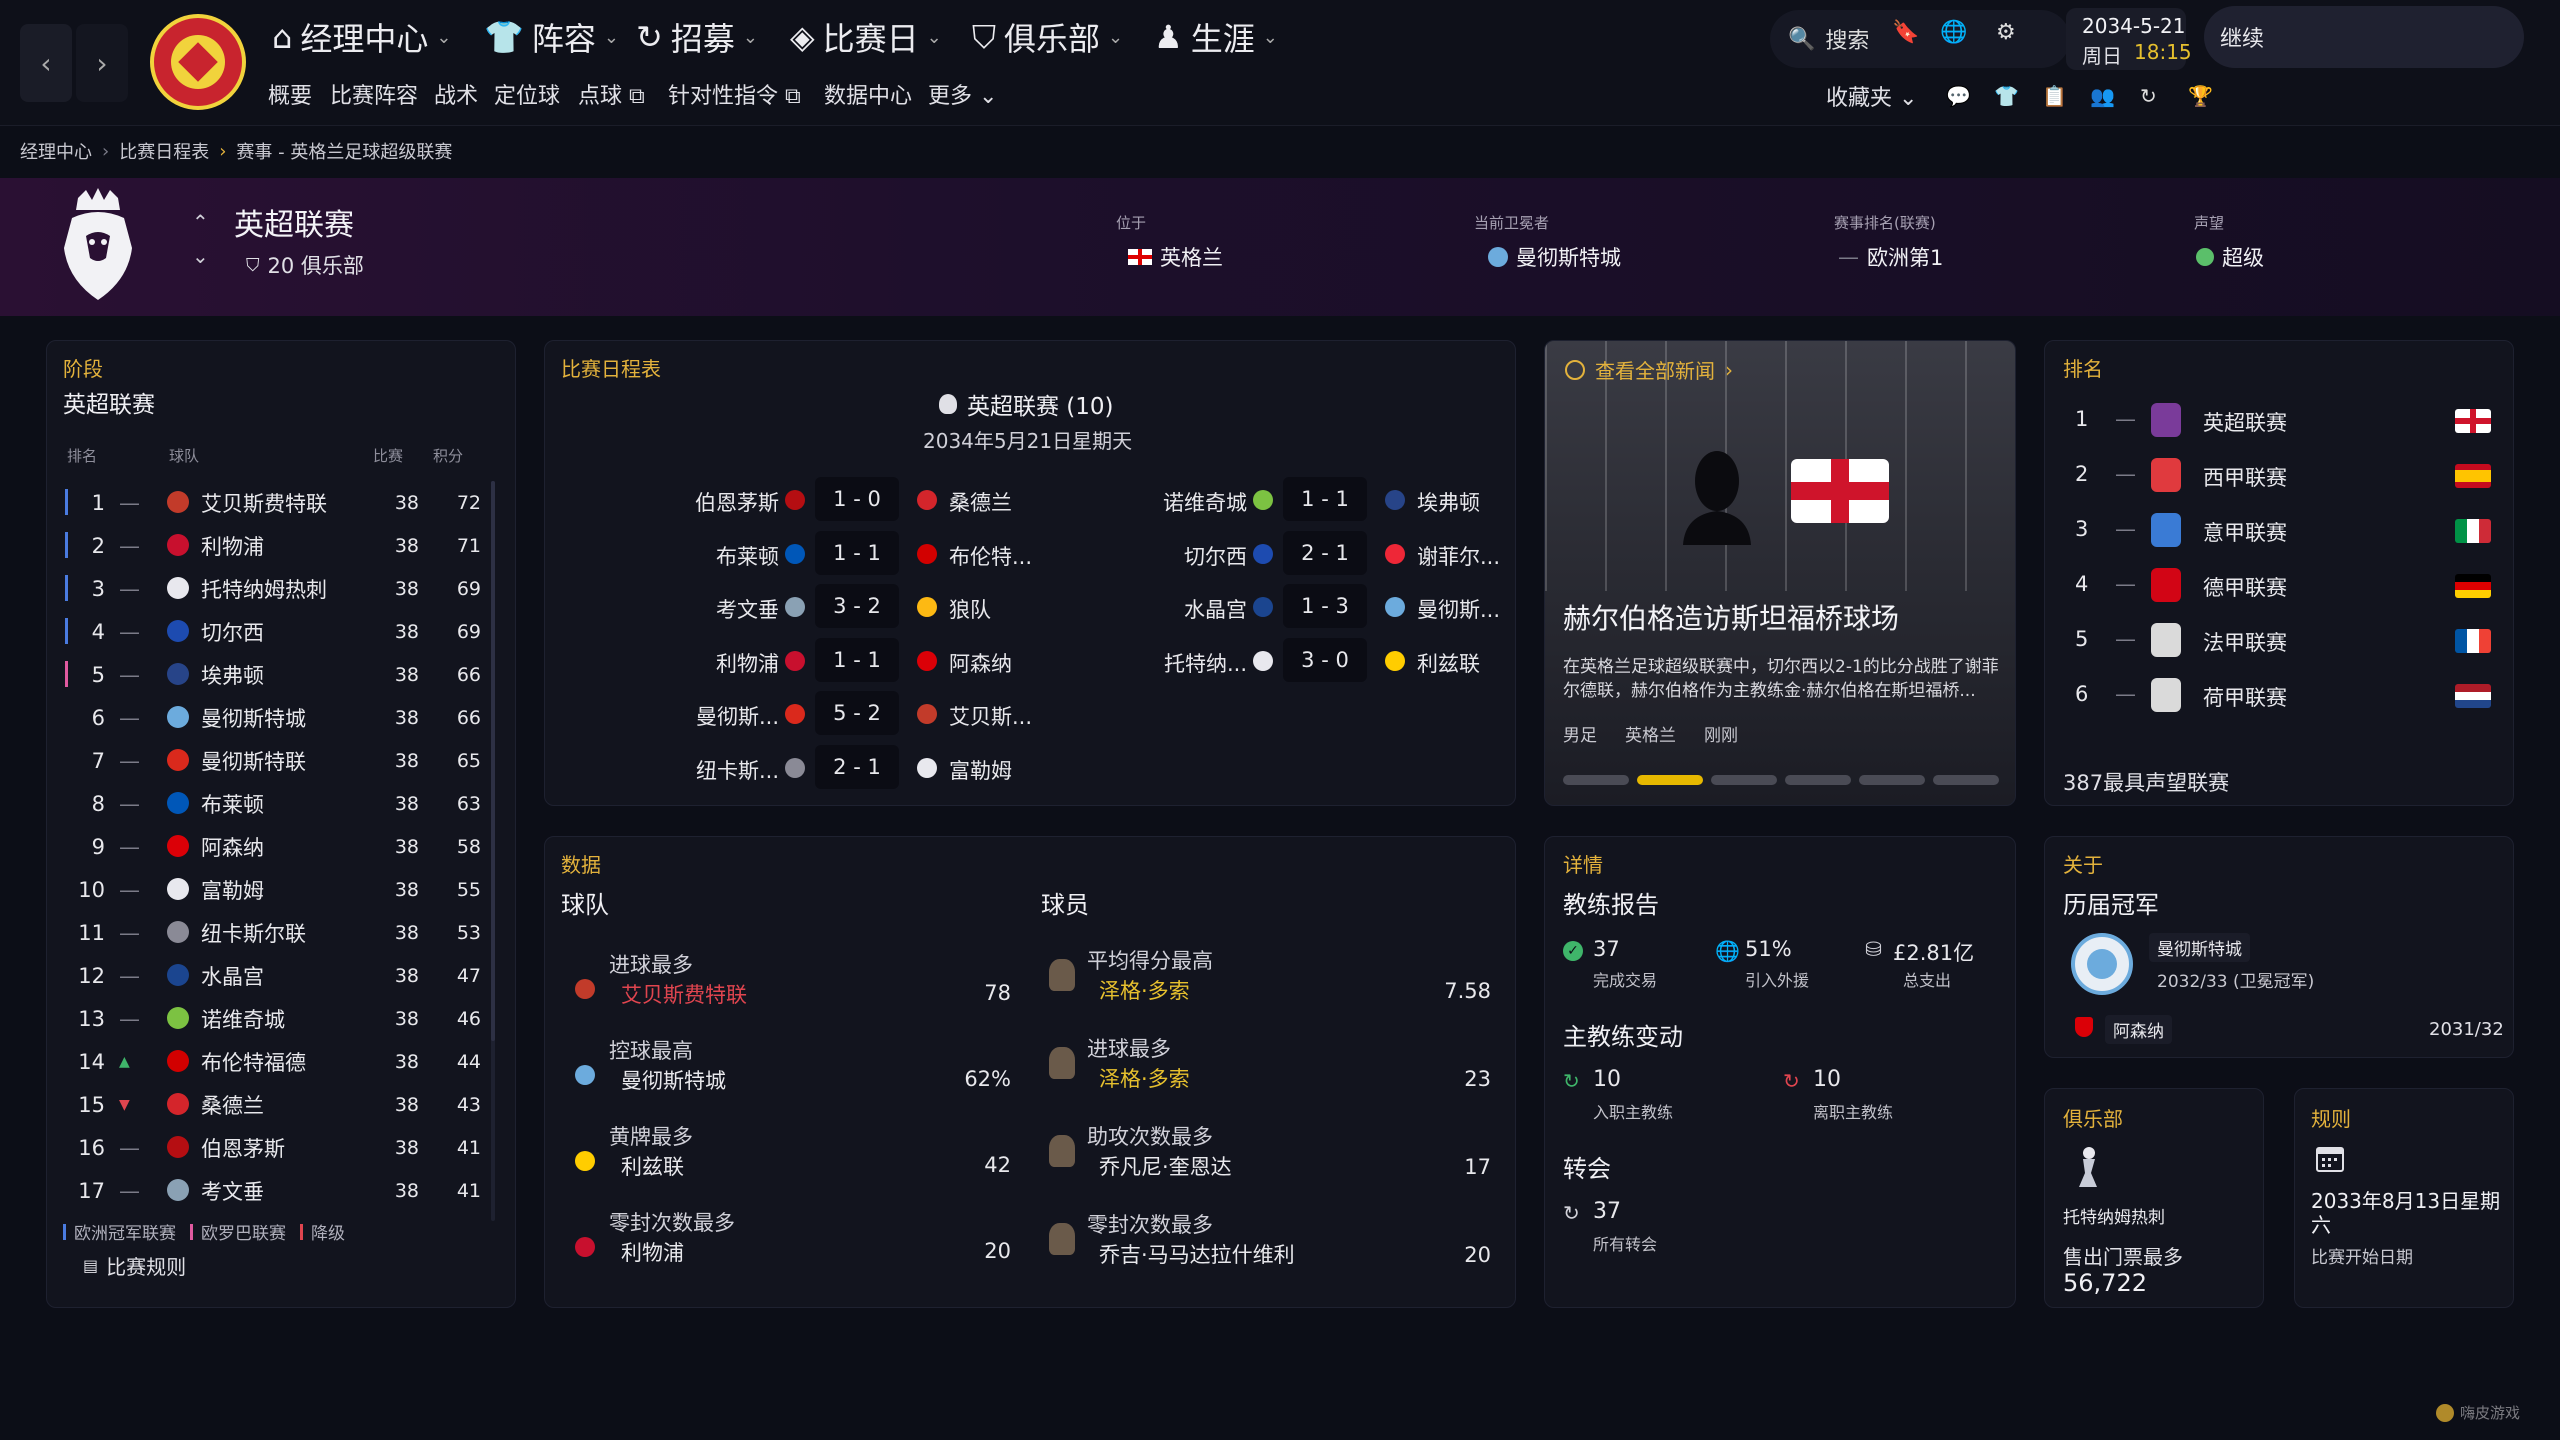  What do you see at coordinates (200, 256) in the screenshot?
I see `chevron-down-icon: ⌄` at bounding box center [200, 256].